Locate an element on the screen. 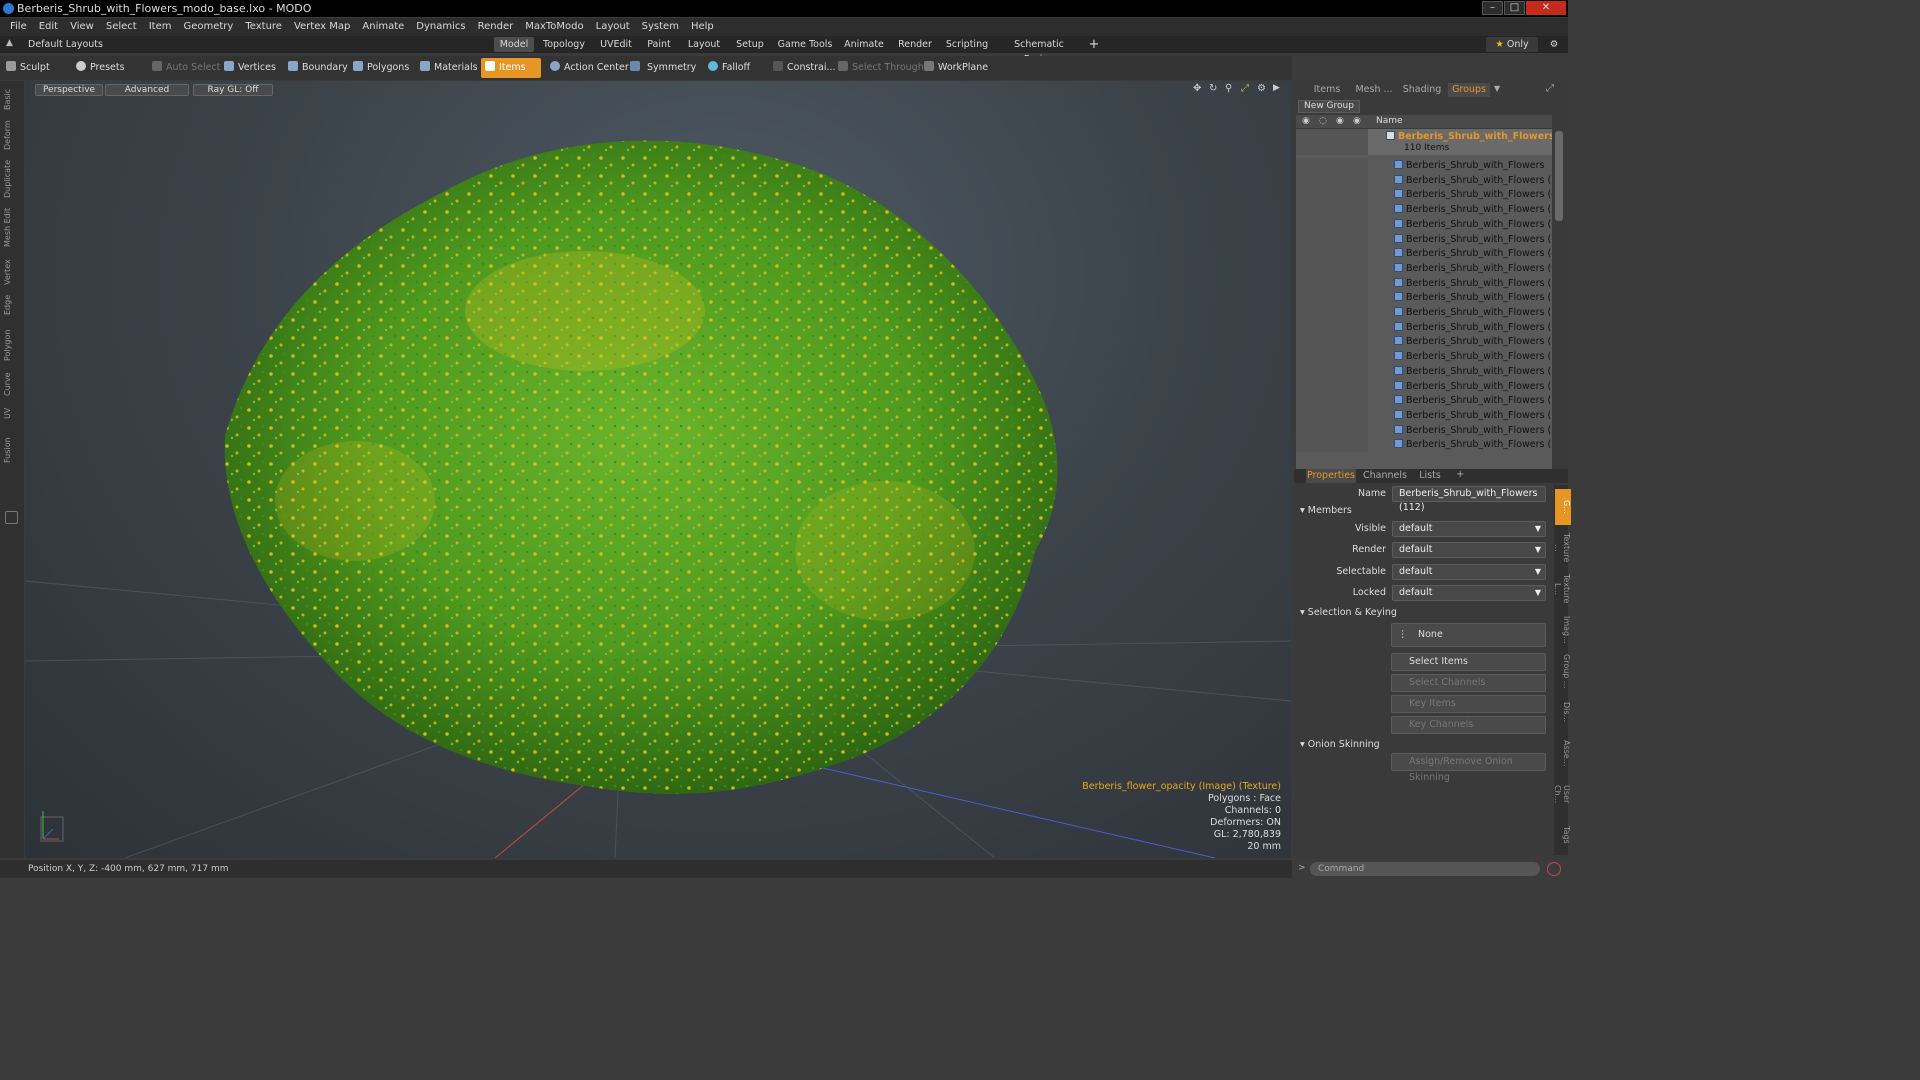 Image resolution: width=1920 pixels, height=1080 pixels. tab-uvedit: UVEdit is located at coordinates (616, 44).